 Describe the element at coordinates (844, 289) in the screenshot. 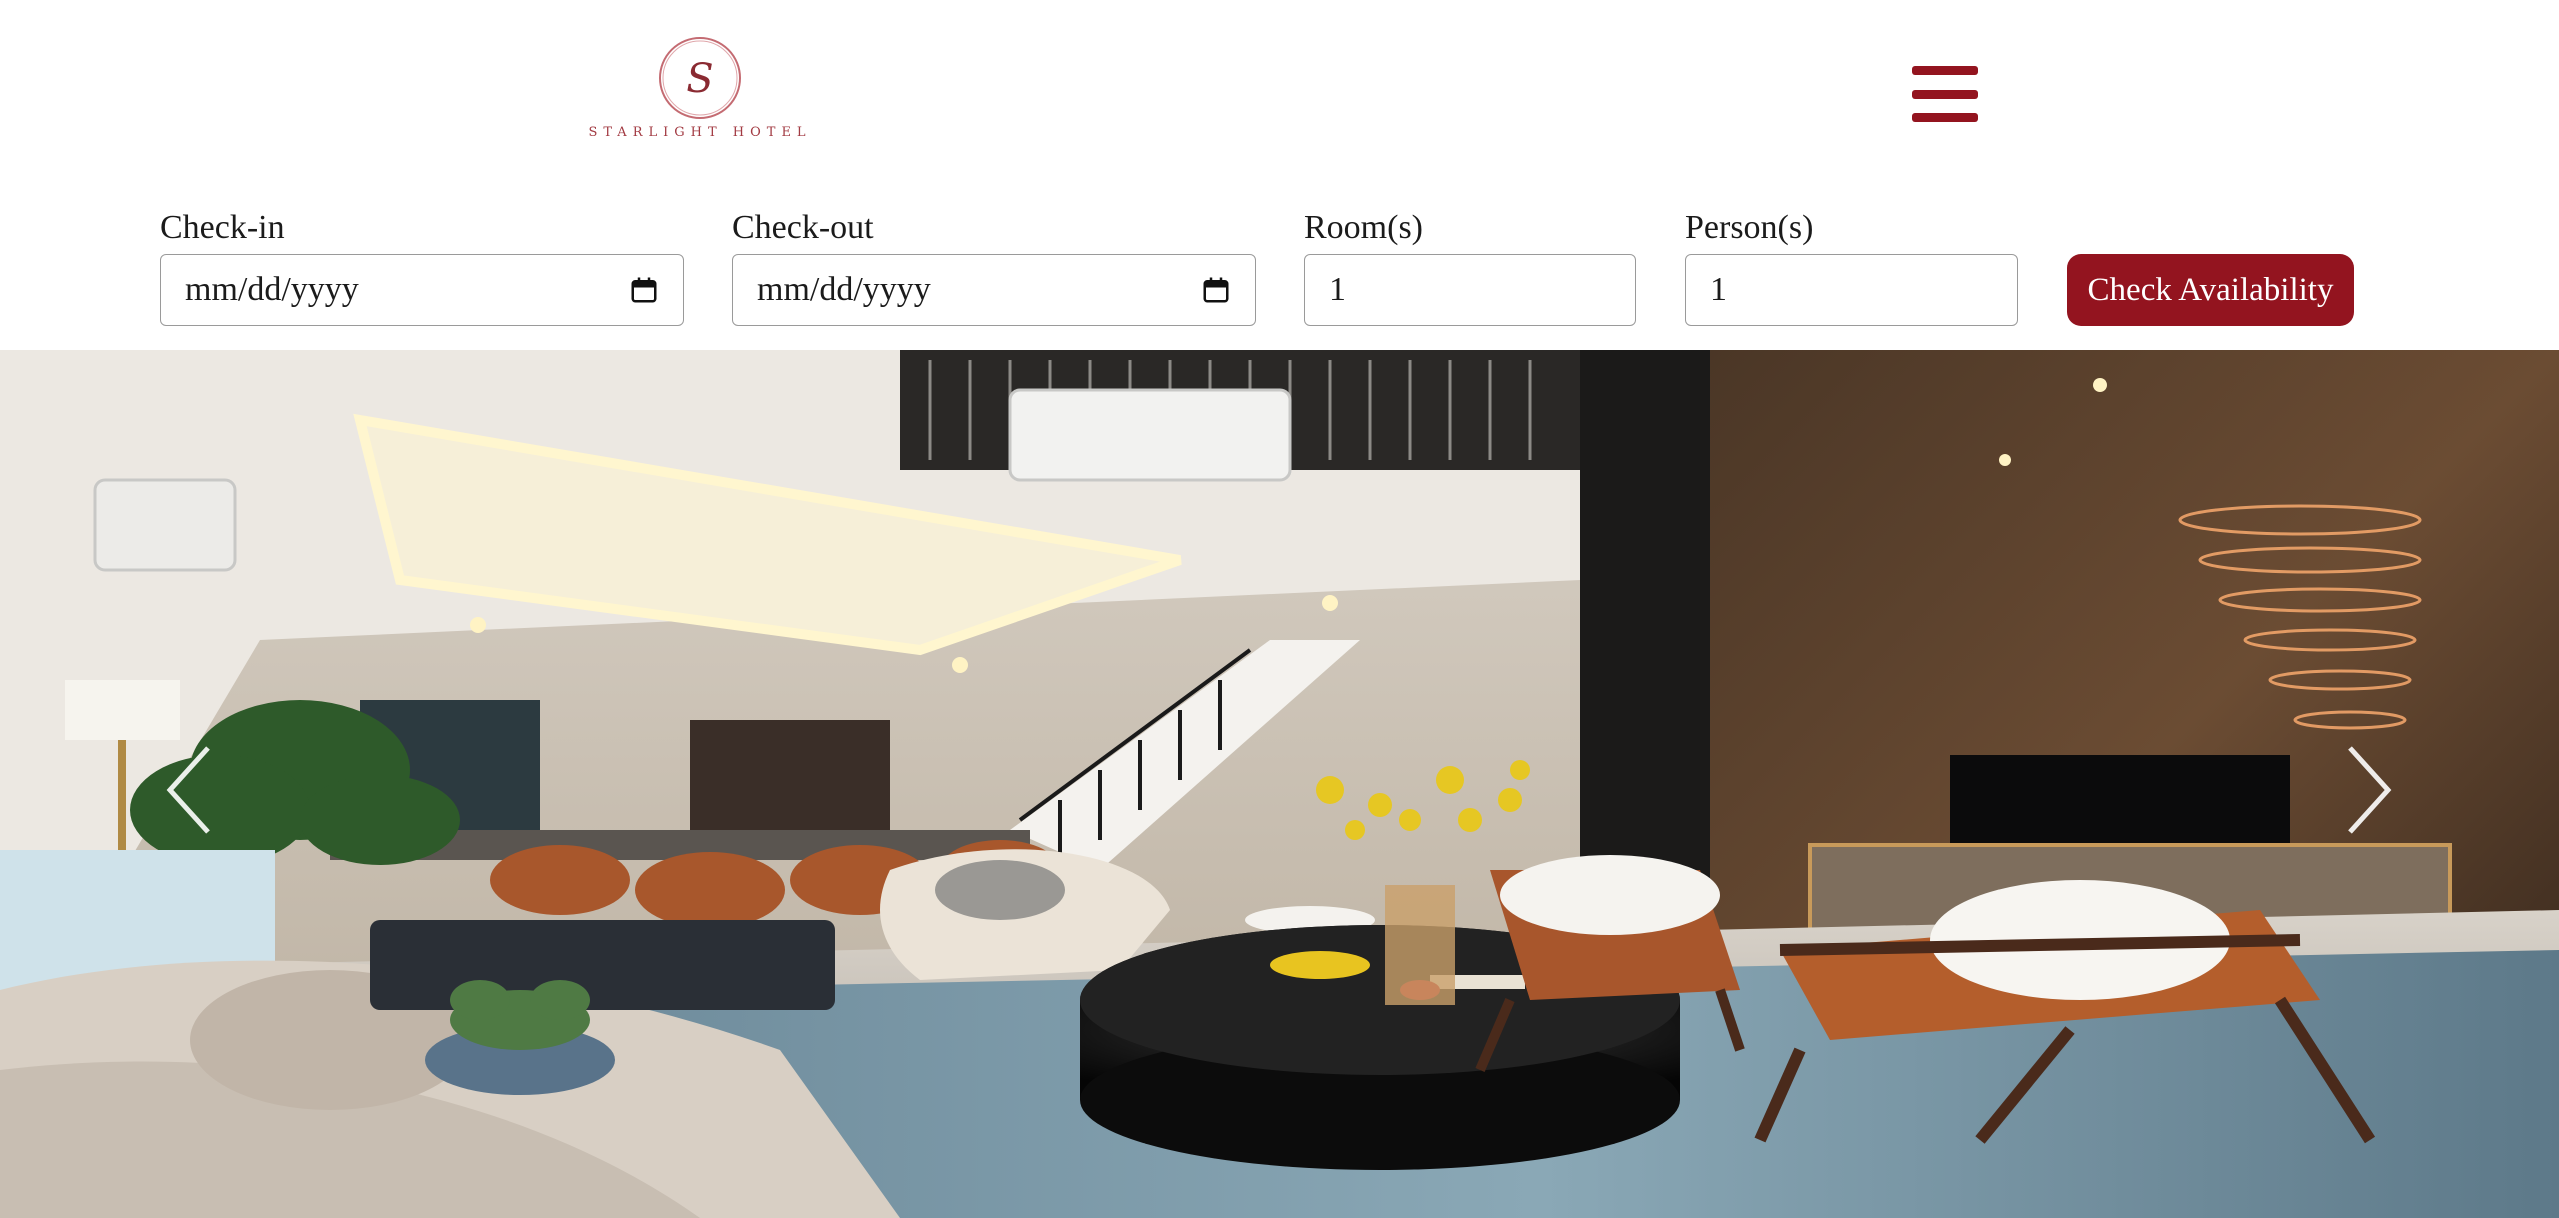

I see `check-out-placeholder: mm/dd/yyyy` at that location.